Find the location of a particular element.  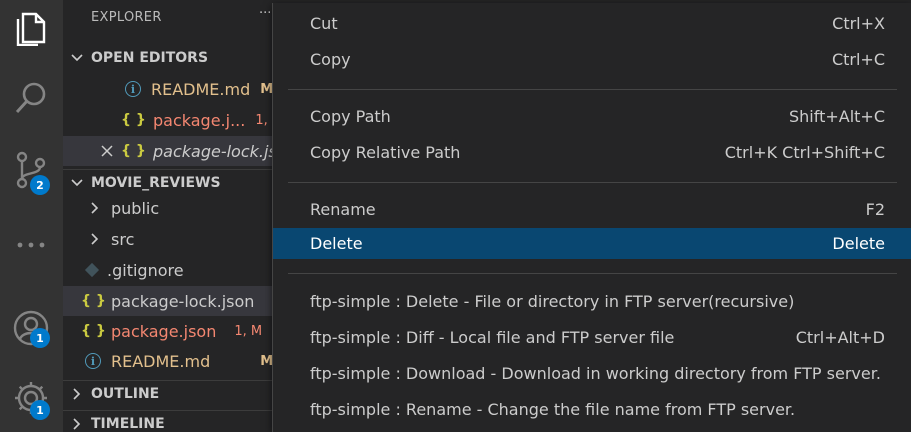

source-control-badge: 2 is located at coordinates (40, 185).